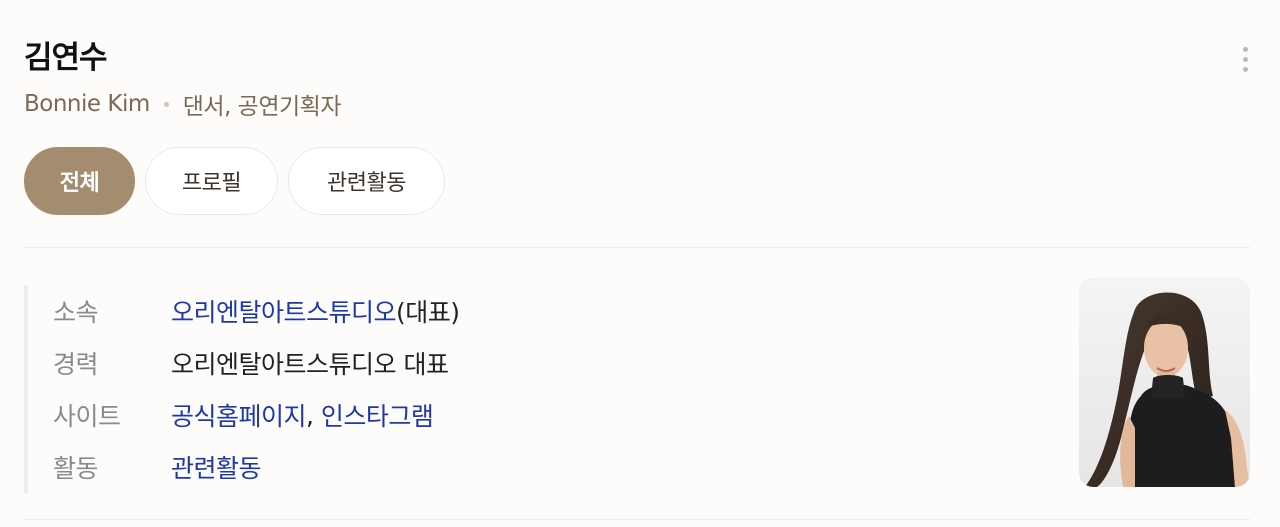 This screenshot has height=527, width=1280. I want to click on info-row-career: 경력 오리엔탈아트스튜디오 대표, so click(256, 363).